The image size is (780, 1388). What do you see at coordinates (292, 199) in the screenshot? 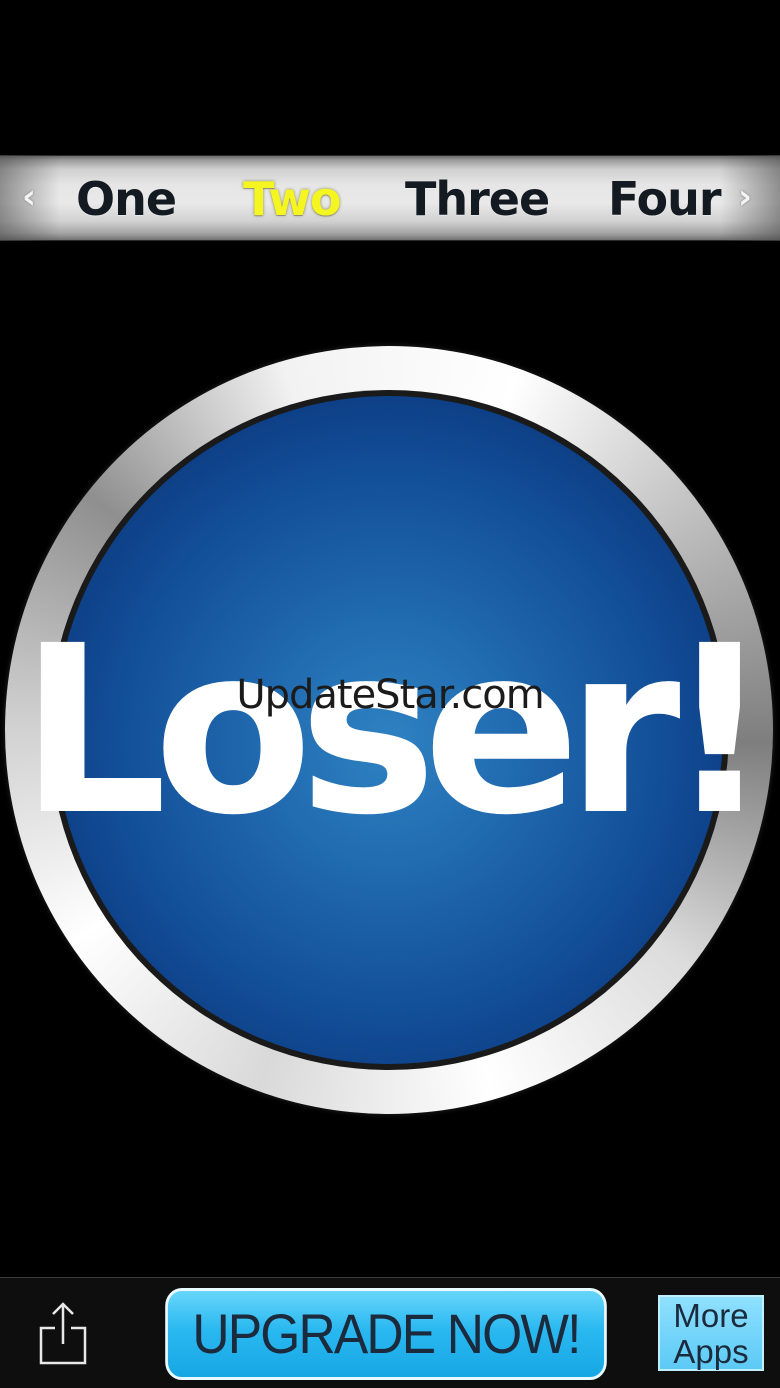
I see `tab-two: Two` at bounding box center [292, 199].